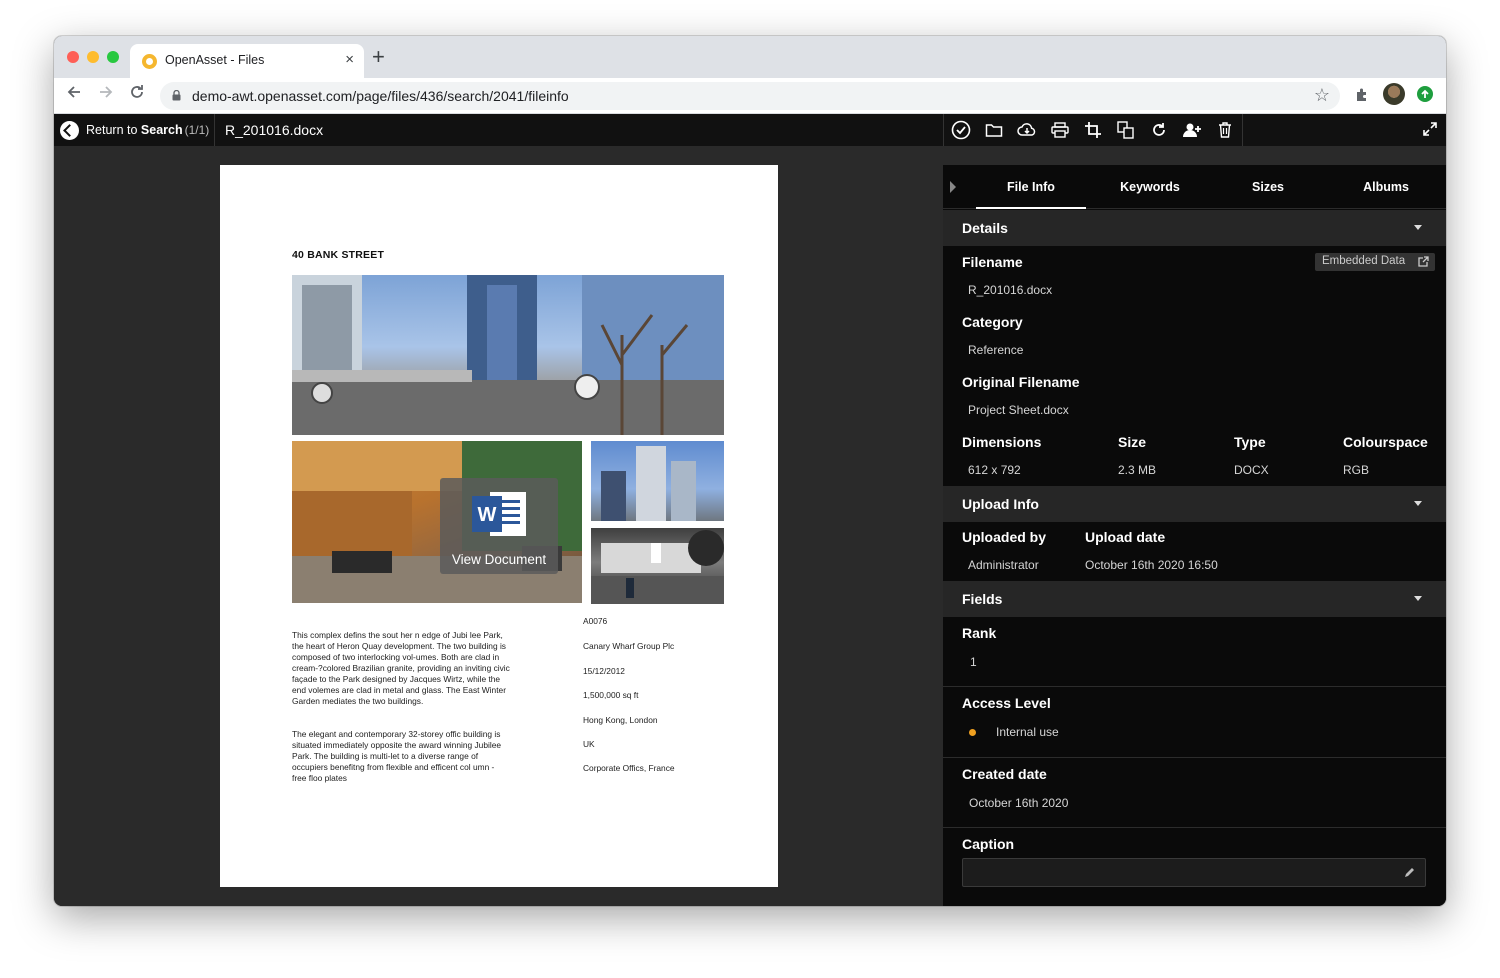 This screenshot has height=978, width=1500. I want to click on category-label: Category, so click(992, 322).